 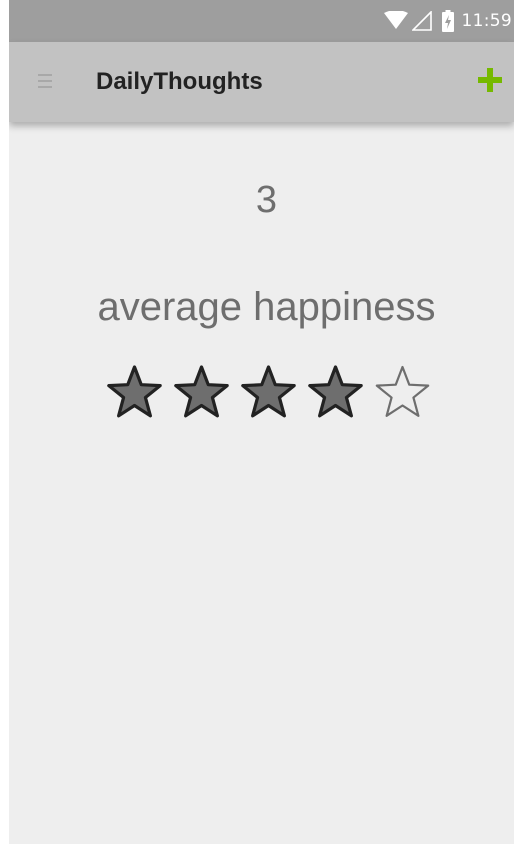 I want to click on status-icons: 11:59, so click(x=448, y=21).